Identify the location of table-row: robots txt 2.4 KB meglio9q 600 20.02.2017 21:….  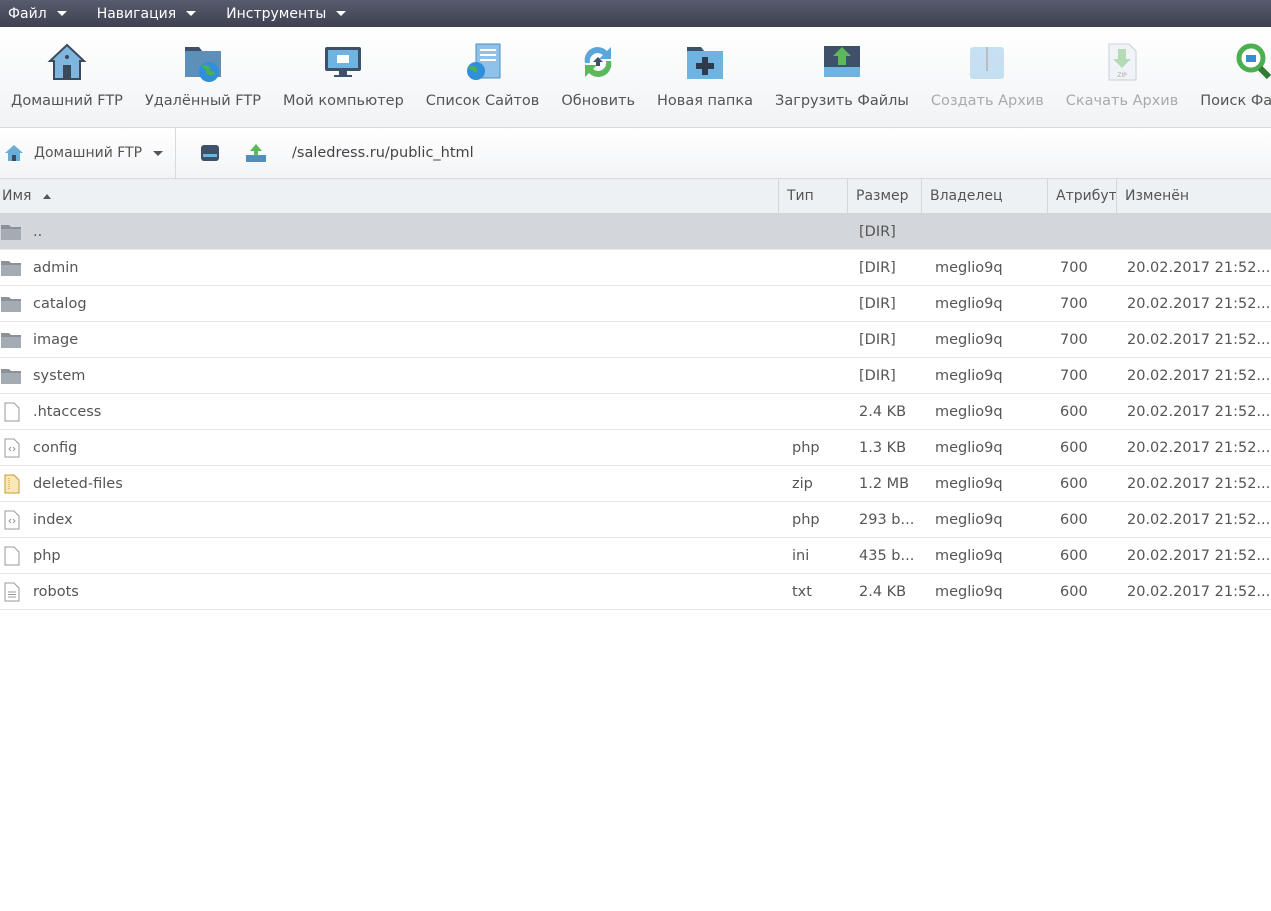
(635, 592).